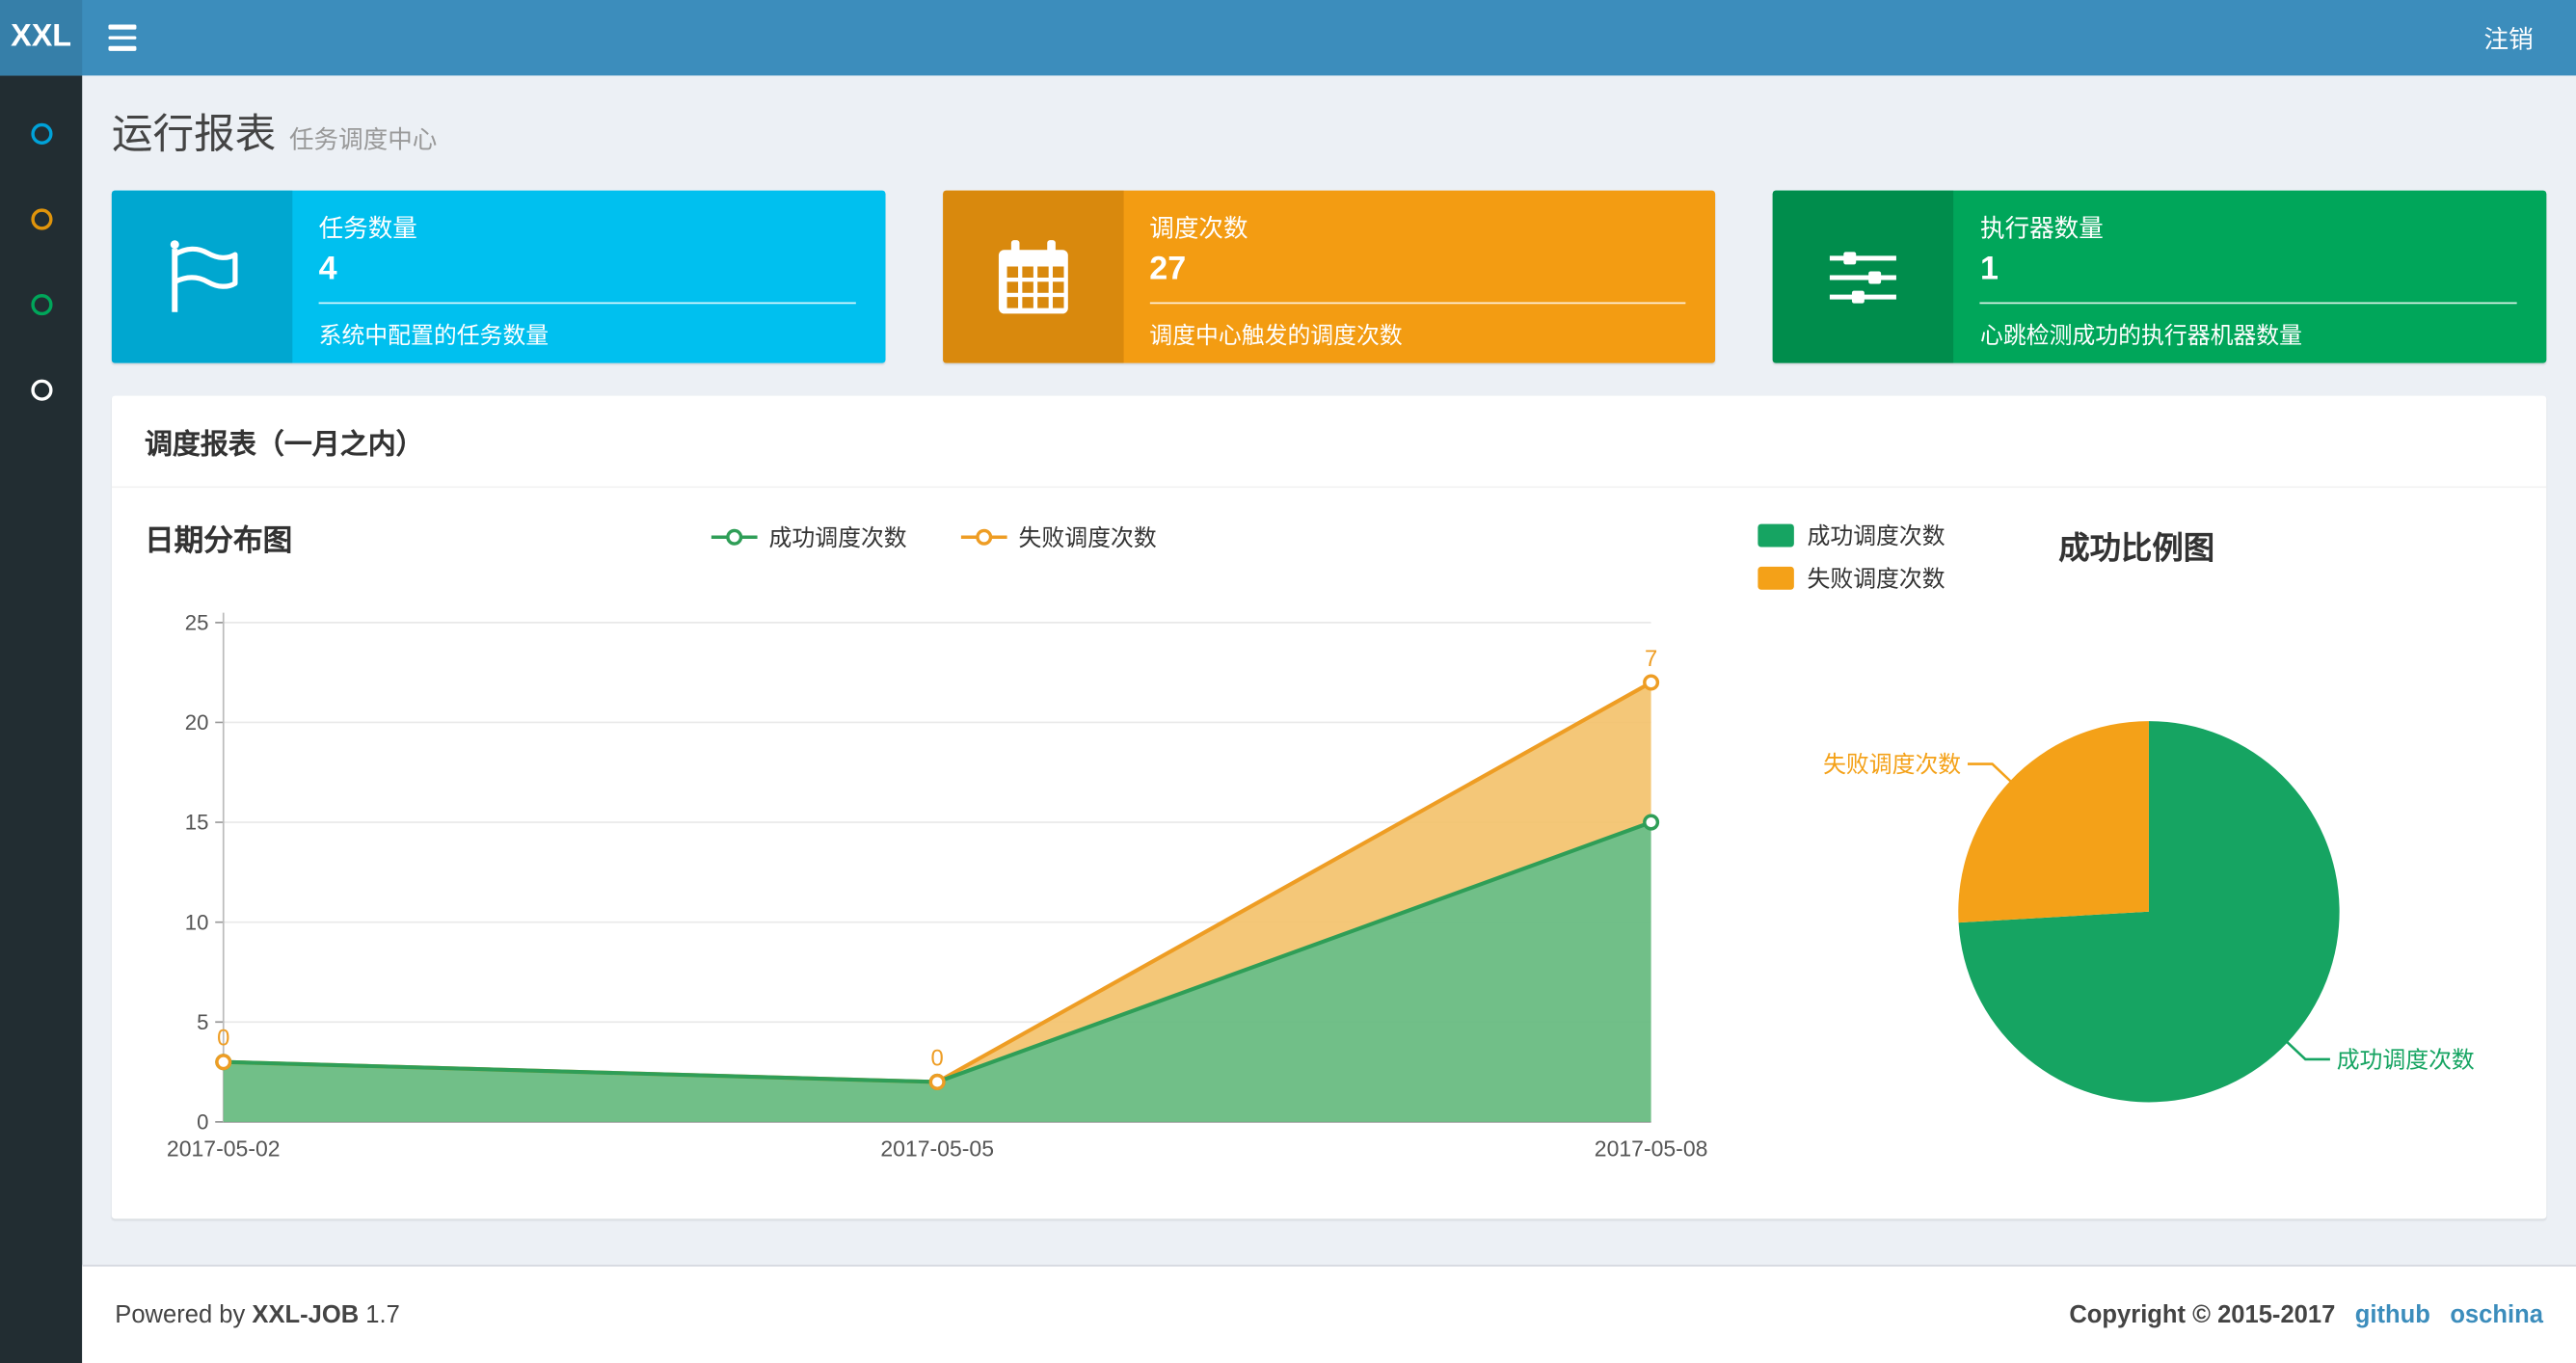 The width and height of the screenshot is (2576, 1363). Describe the element at coordinates (328, 269) in the screenshot. I see `info-box-value: 4` at that location.